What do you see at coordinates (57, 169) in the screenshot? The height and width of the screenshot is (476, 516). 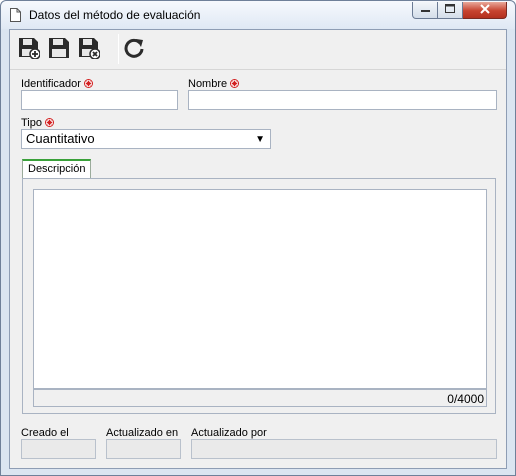 I see `tab-descripcion: Descripción` at bounding box center [57, 169].